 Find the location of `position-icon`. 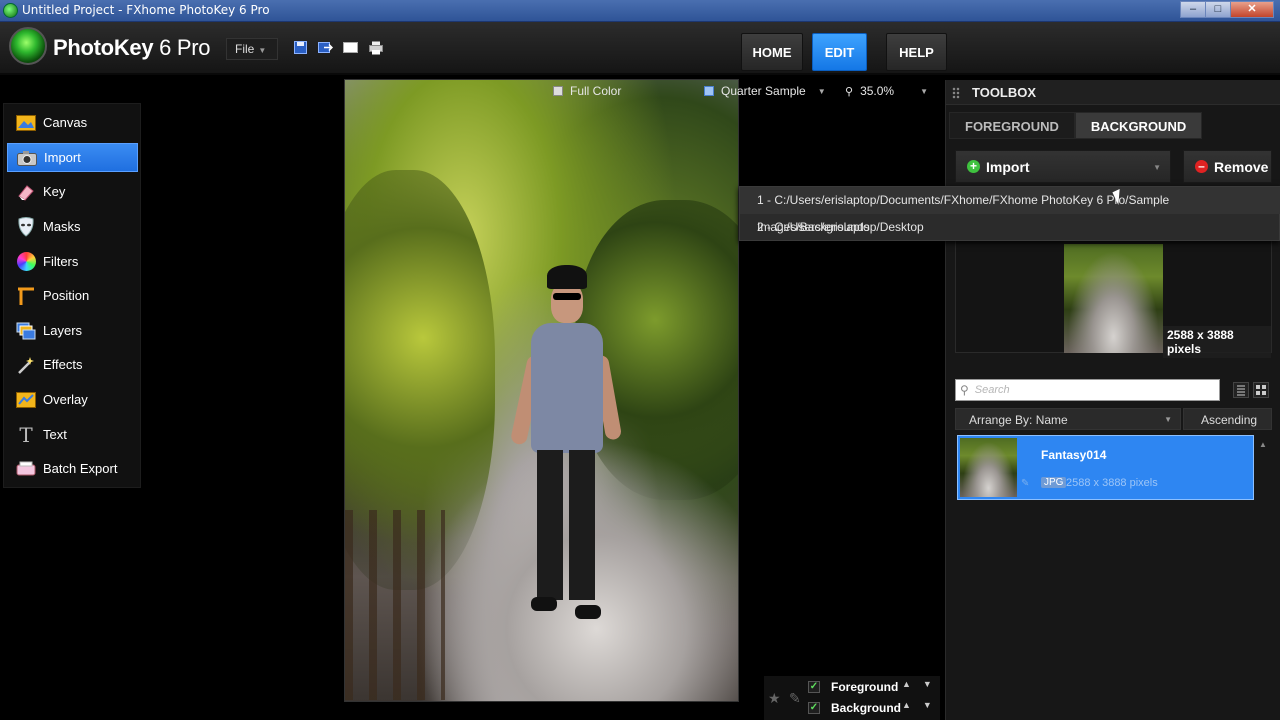

position-icon is located at coordinates (26, 296).